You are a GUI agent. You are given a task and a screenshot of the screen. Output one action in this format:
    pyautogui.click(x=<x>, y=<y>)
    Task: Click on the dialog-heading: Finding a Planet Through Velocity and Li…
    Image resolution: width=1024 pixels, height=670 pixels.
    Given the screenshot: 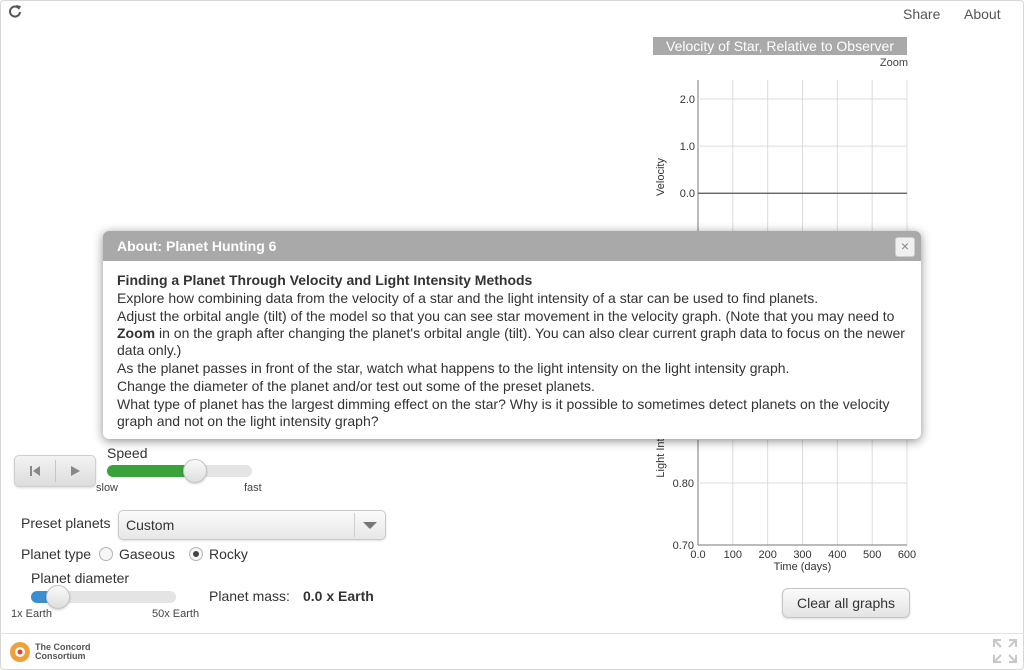 What is the action you would take?
    pyautogui.click(x=325, y=280)
    